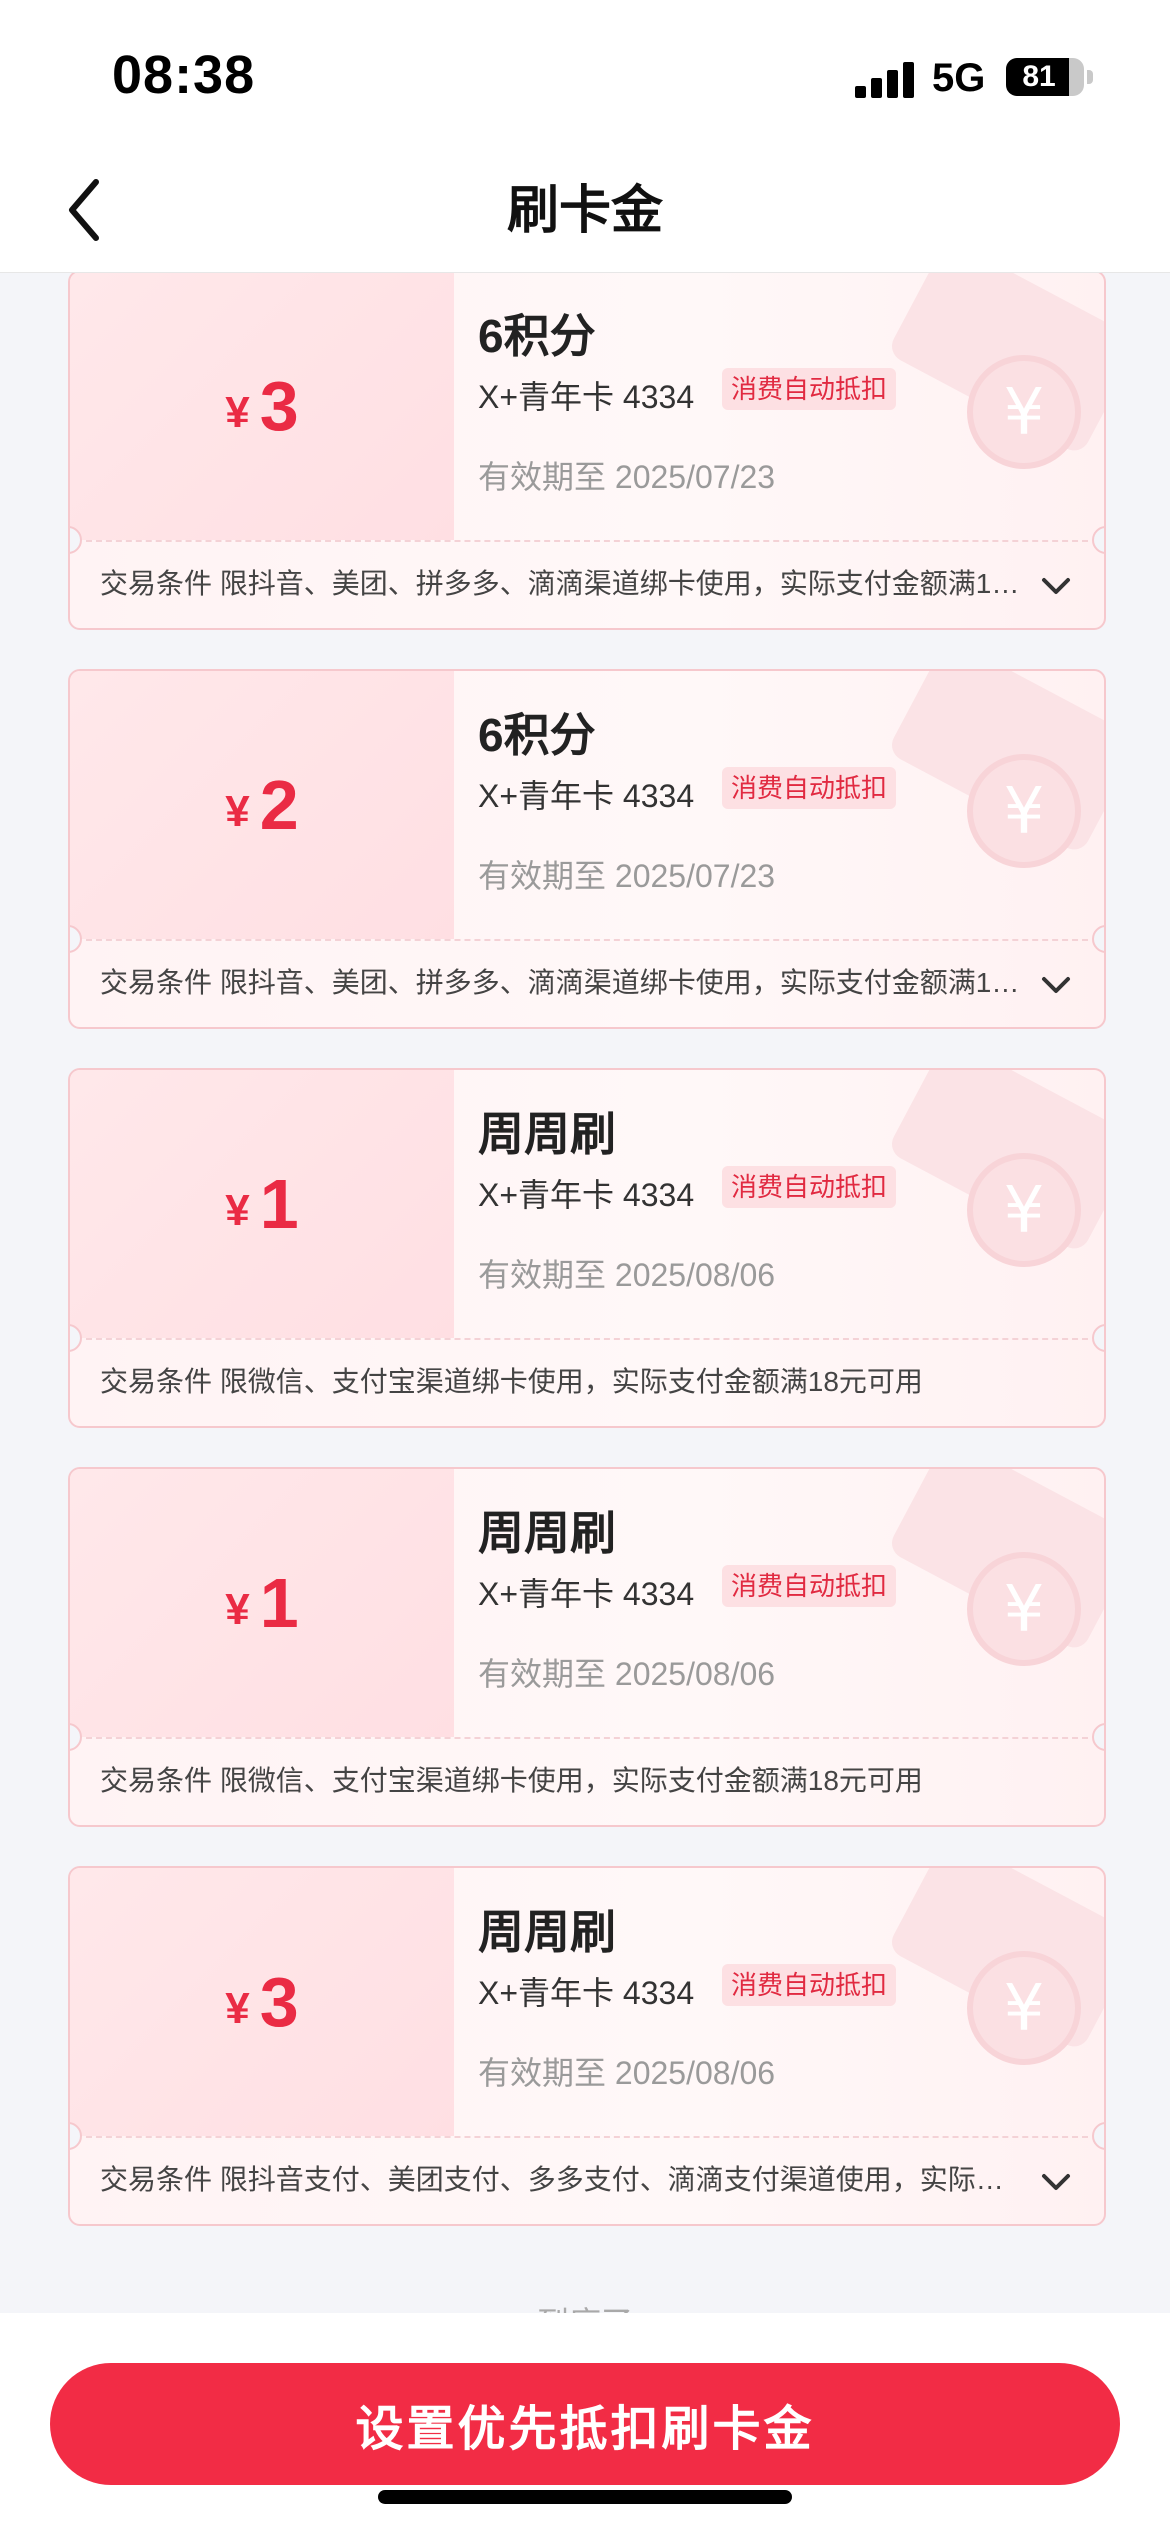 The height and width of the screenshot is (2532, 1170). I want to click on status-time: 08:38, so click(184, 75).